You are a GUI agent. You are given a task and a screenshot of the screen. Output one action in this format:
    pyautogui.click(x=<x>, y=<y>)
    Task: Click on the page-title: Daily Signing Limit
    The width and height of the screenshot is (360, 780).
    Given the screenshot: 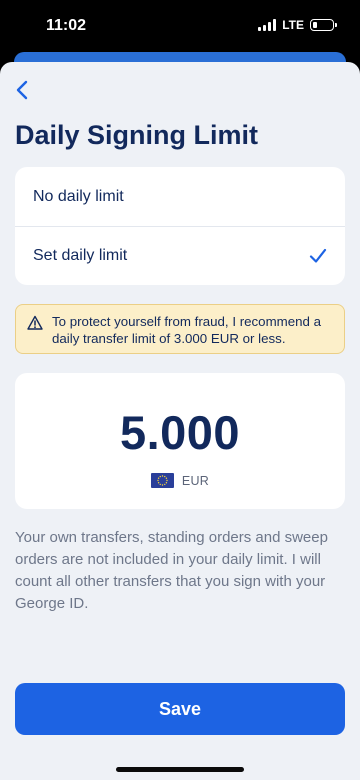 What is the action you would take?
    pyautogui.click(x=137, y=135)
    